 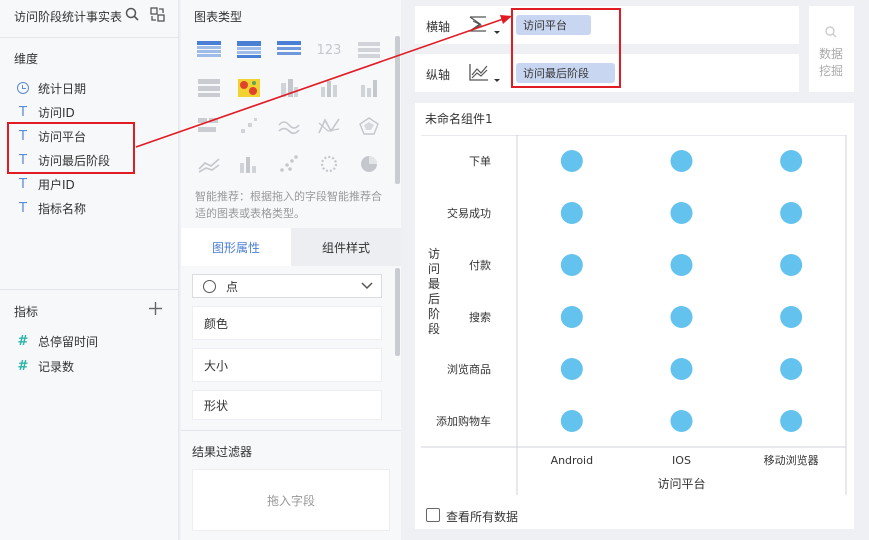 What do you see at coordinates (459, 119) in the screenshot?
I see `chart-title: 未命名组件1` at bounding box center [459, 119].